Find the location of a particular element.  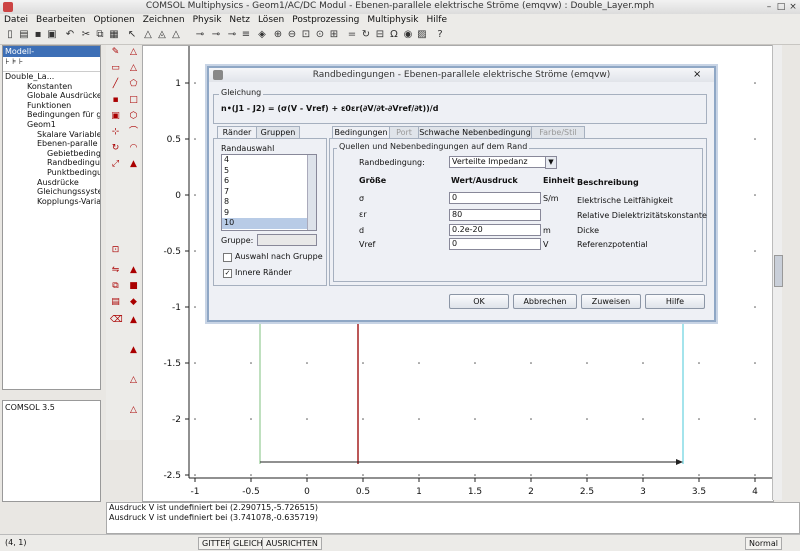

menu-bearbeiten: Bearbeiten is located at coordinates (60, 20).